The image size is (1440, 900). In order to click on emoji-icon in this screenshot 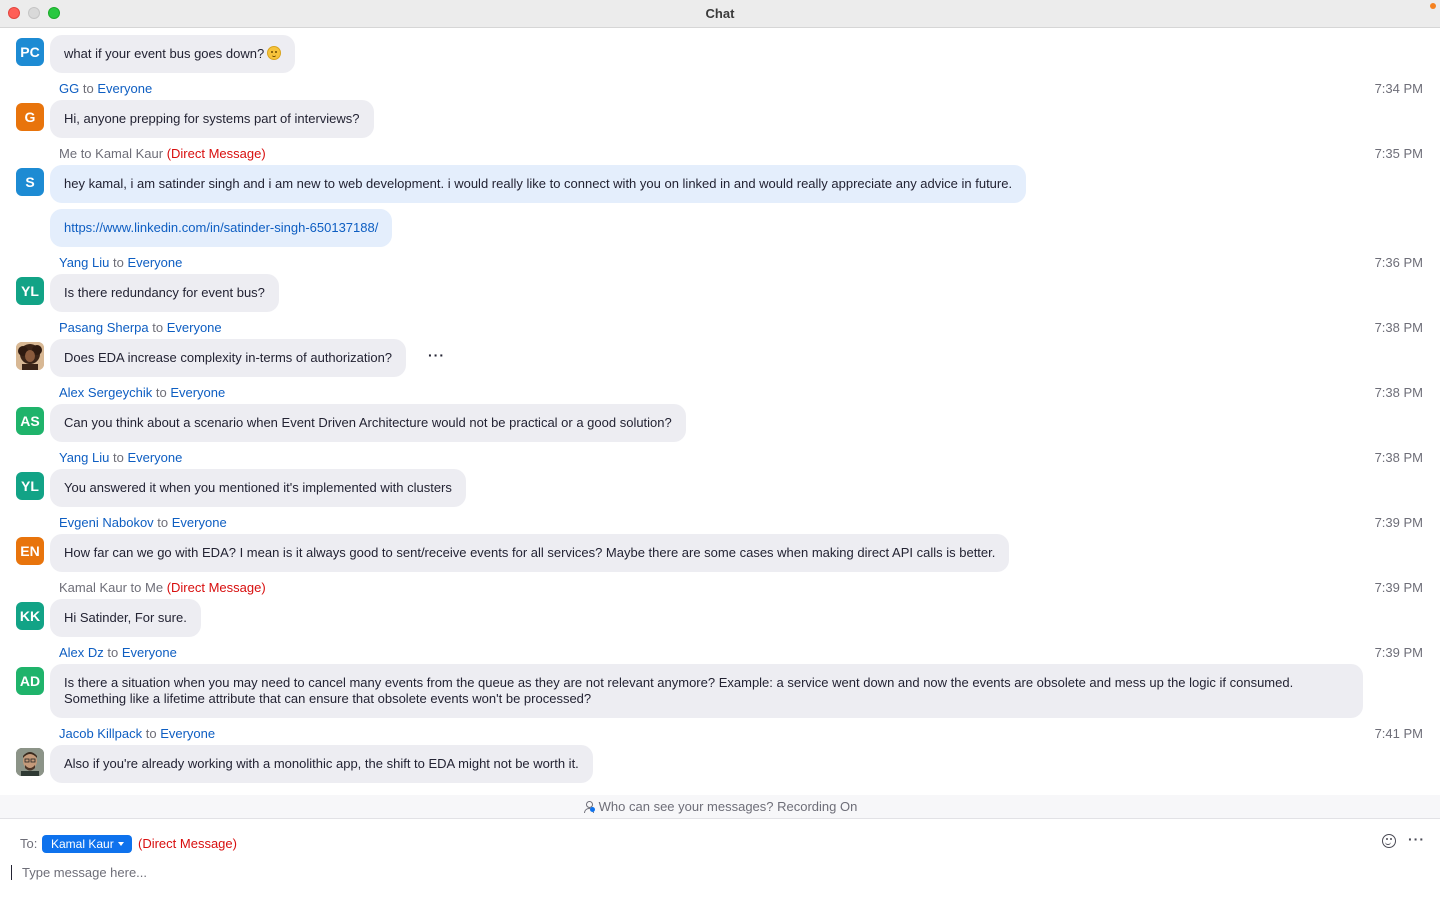, I will do `click(1389, 841)`.